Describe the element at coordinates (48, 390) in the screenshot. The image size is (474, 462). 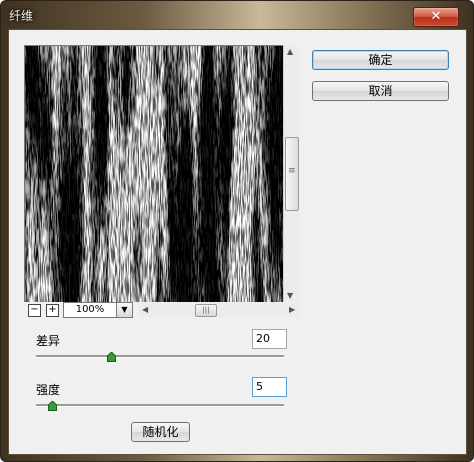
I see `strength-label: 强度` at that location.